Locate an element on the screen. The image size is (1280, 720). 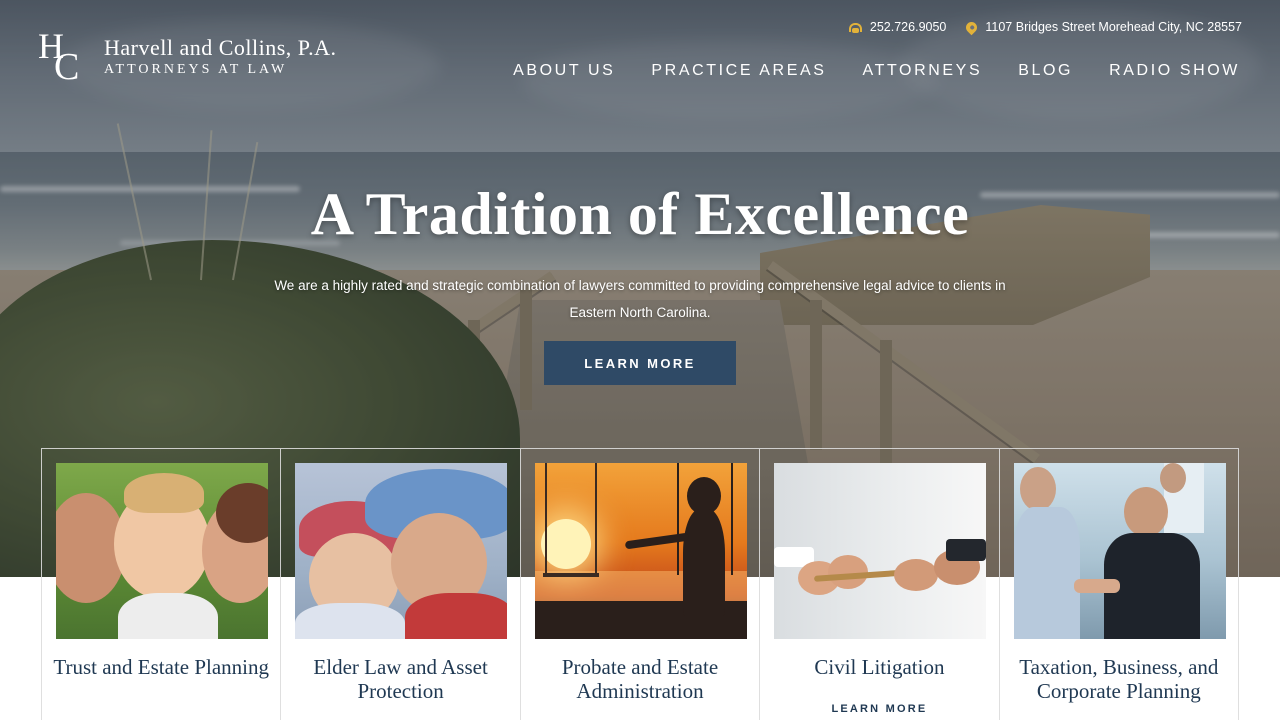
logo-mark: H C is located at coordinates (64, 58).